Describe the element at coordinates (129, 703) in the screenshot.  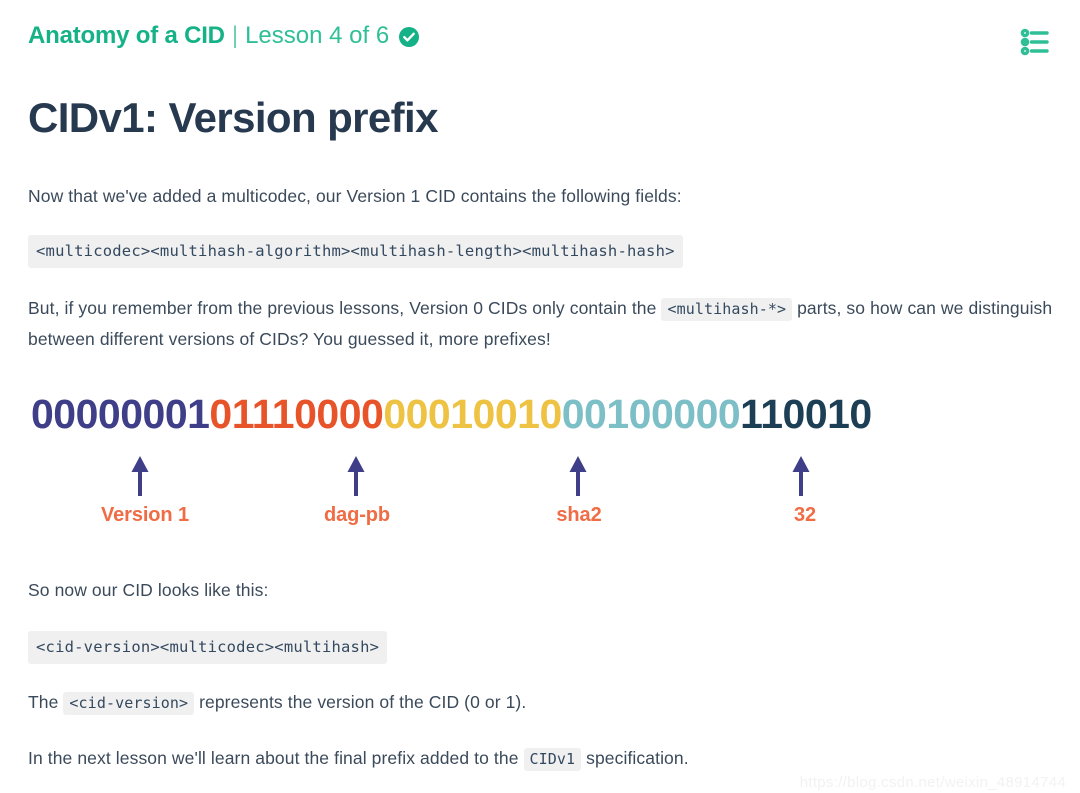
I see `cid-version-code: <cid-version>` at that location.